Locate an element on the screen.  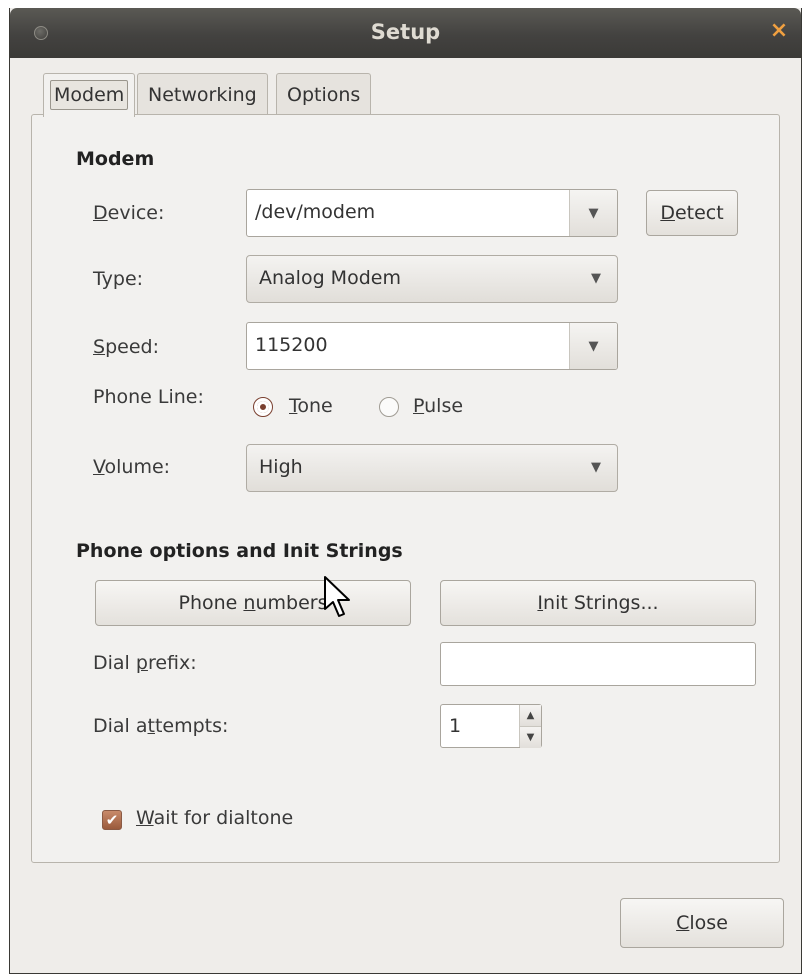
checkmark-icon: ✔ is located at coordinates (112, 820).